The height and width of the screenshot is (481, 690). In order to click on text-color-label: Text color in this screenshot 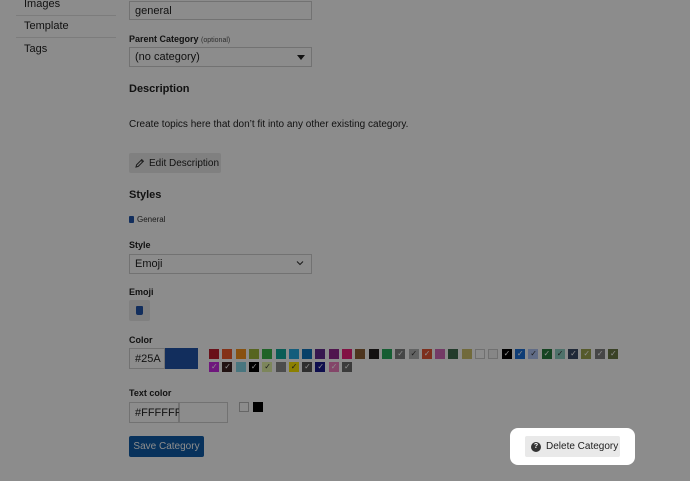, I will do `click(150, 393)`.